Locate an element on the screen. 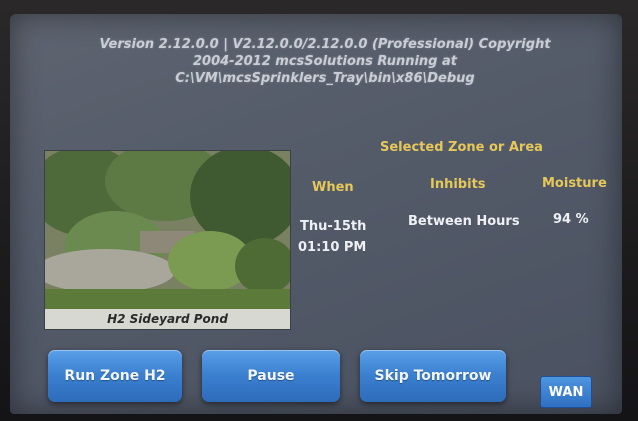 The image size is (638, 421). pause-button: Pause is located at coordinates (271, 376).